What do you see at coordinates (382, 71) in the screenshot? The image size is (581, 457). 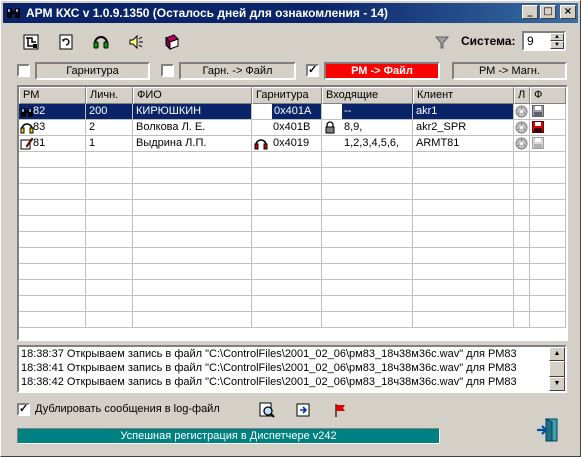 I see `mode-rm-to-file: РМ -> Файл` at bounding box center [382, 71].